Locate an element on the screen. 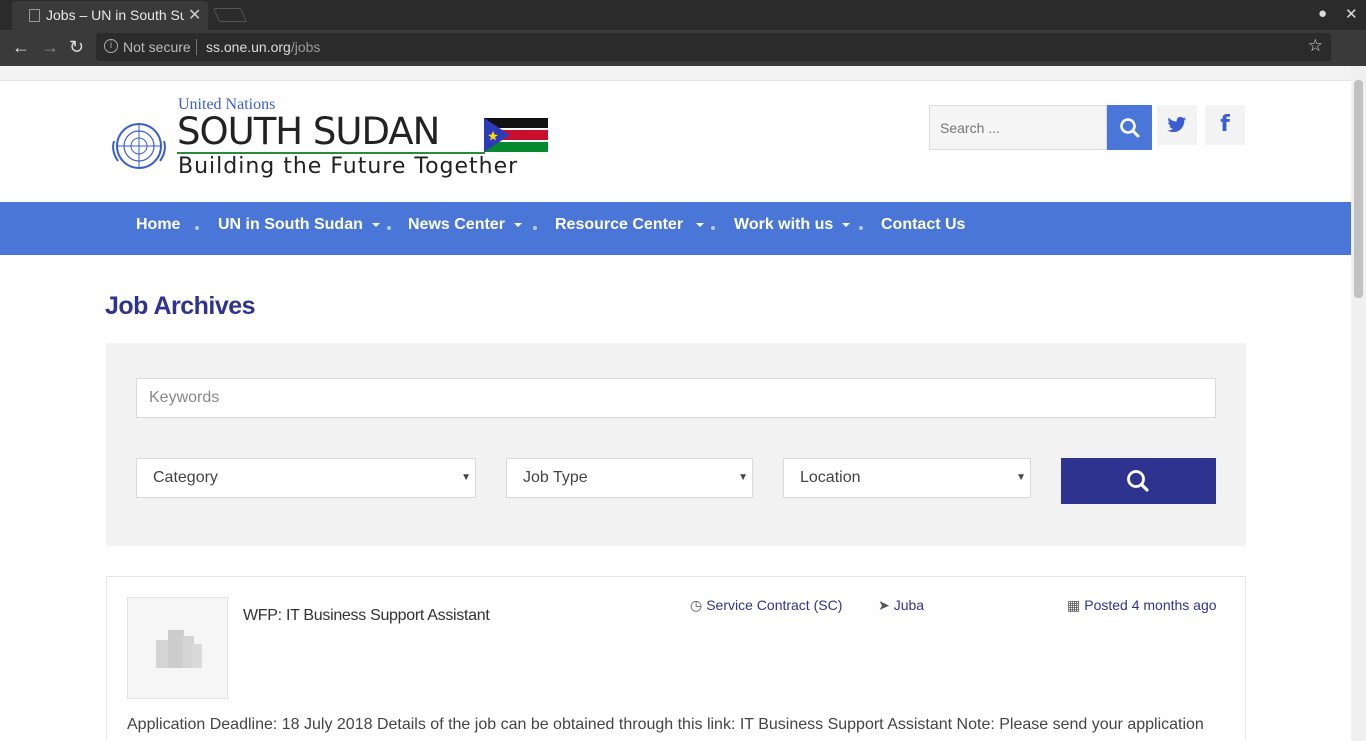 This screenshot has height=741, width=1366. nav-news-center: News Center is located at coordinates (465, 225).